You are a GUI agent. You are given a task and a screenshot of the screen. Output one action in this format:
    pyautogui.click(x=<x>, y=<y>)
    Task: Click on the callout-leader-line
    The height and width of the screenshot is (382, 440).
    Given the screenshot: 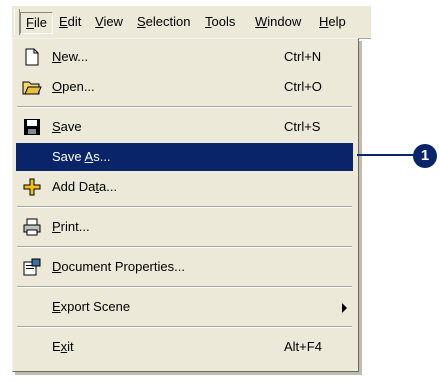 What is the action you would take?
    pyautogui.click(x=386, y=155)
    